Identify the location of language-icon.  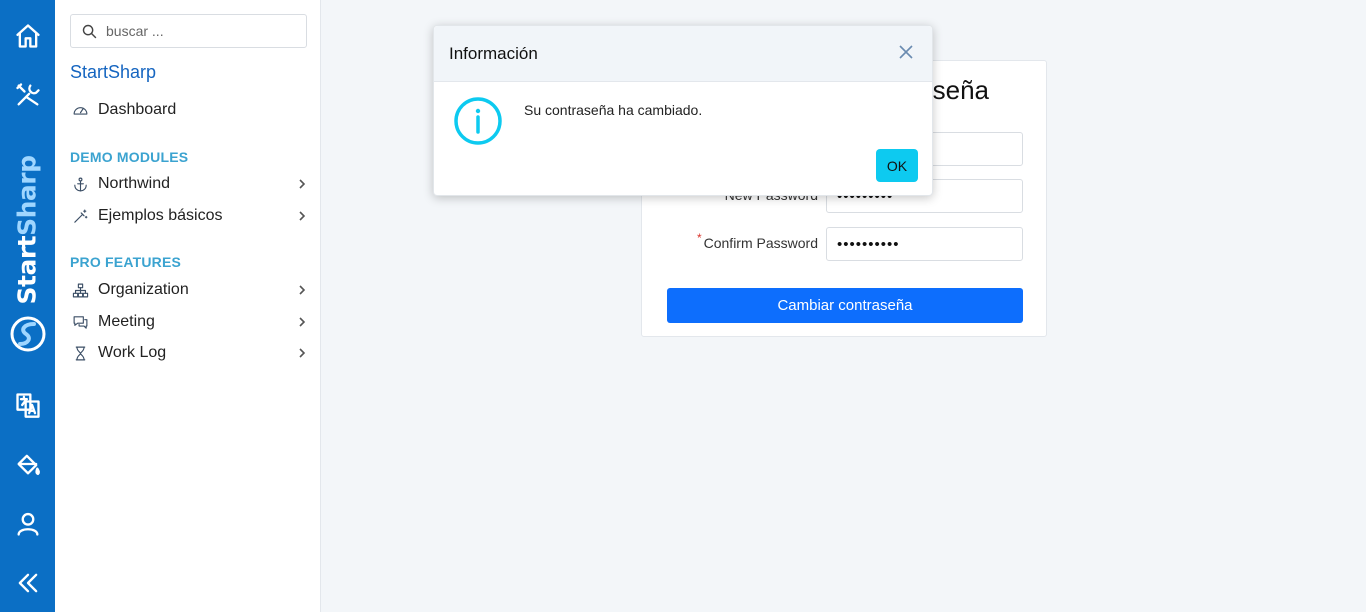
(27, 404).